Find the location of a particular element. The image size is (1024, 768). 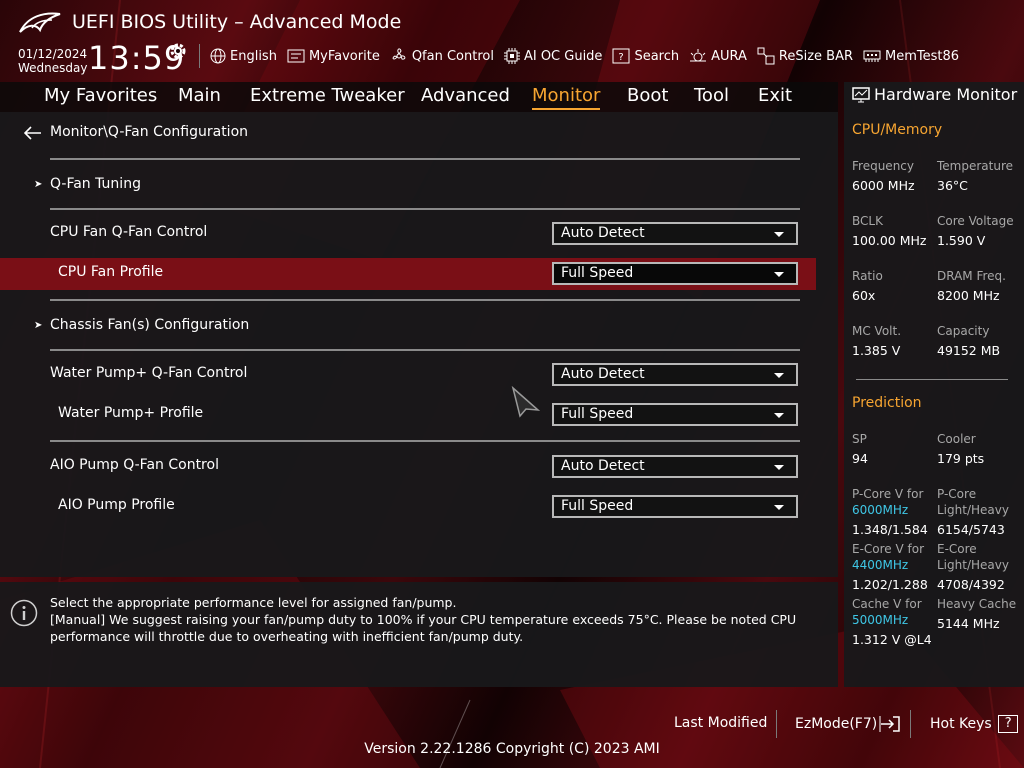

temperature-label: Temperature is located at coordinates (975, 166).